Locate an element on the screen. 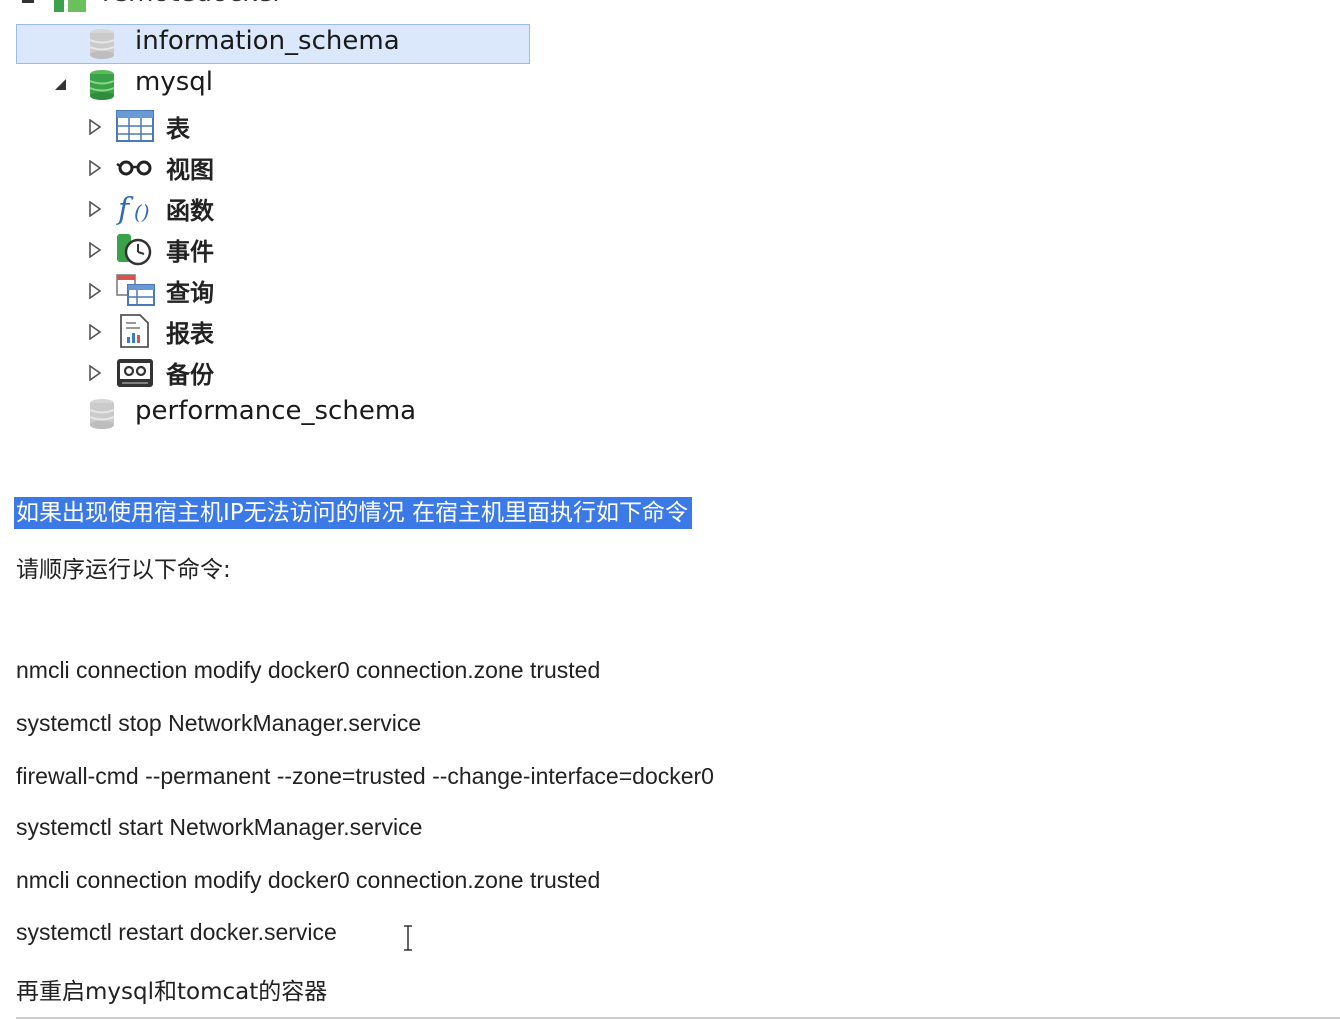 This screenshot has width=1340, height=1020. query-icon is located at coordinates (135, 290).